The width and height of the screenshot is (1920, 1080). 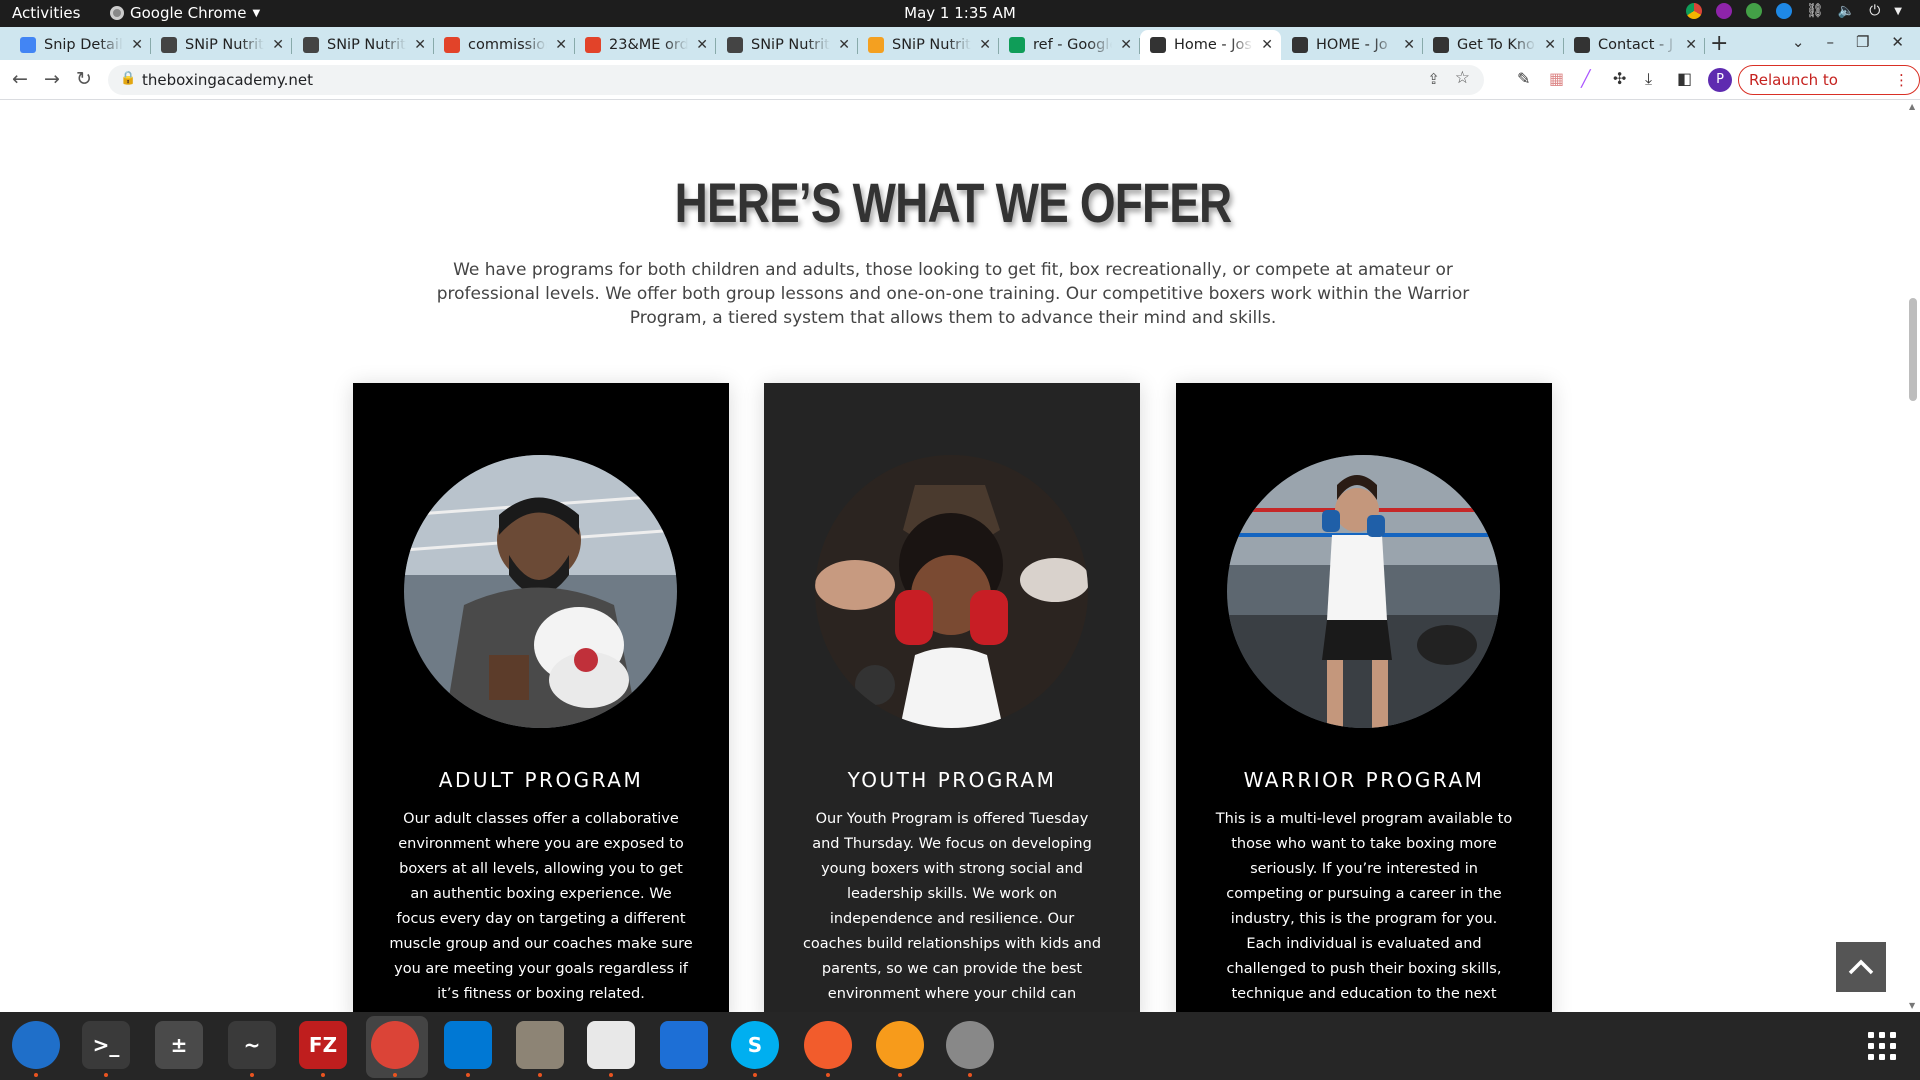 I want to click on dock-item-glyph: >_, so click(x=106, y=1045).